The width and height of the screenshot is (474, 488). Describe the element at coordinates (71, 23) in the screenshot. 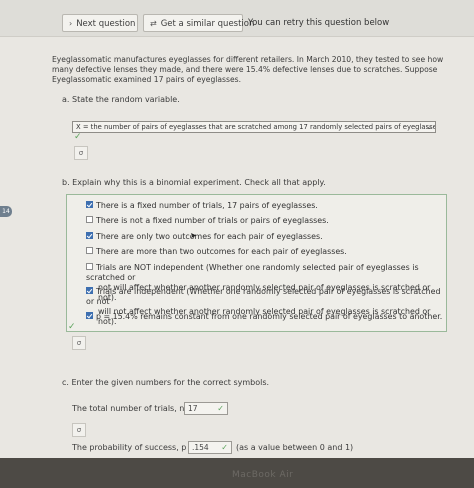

I see `chevron-right-icon: ›` at that location.